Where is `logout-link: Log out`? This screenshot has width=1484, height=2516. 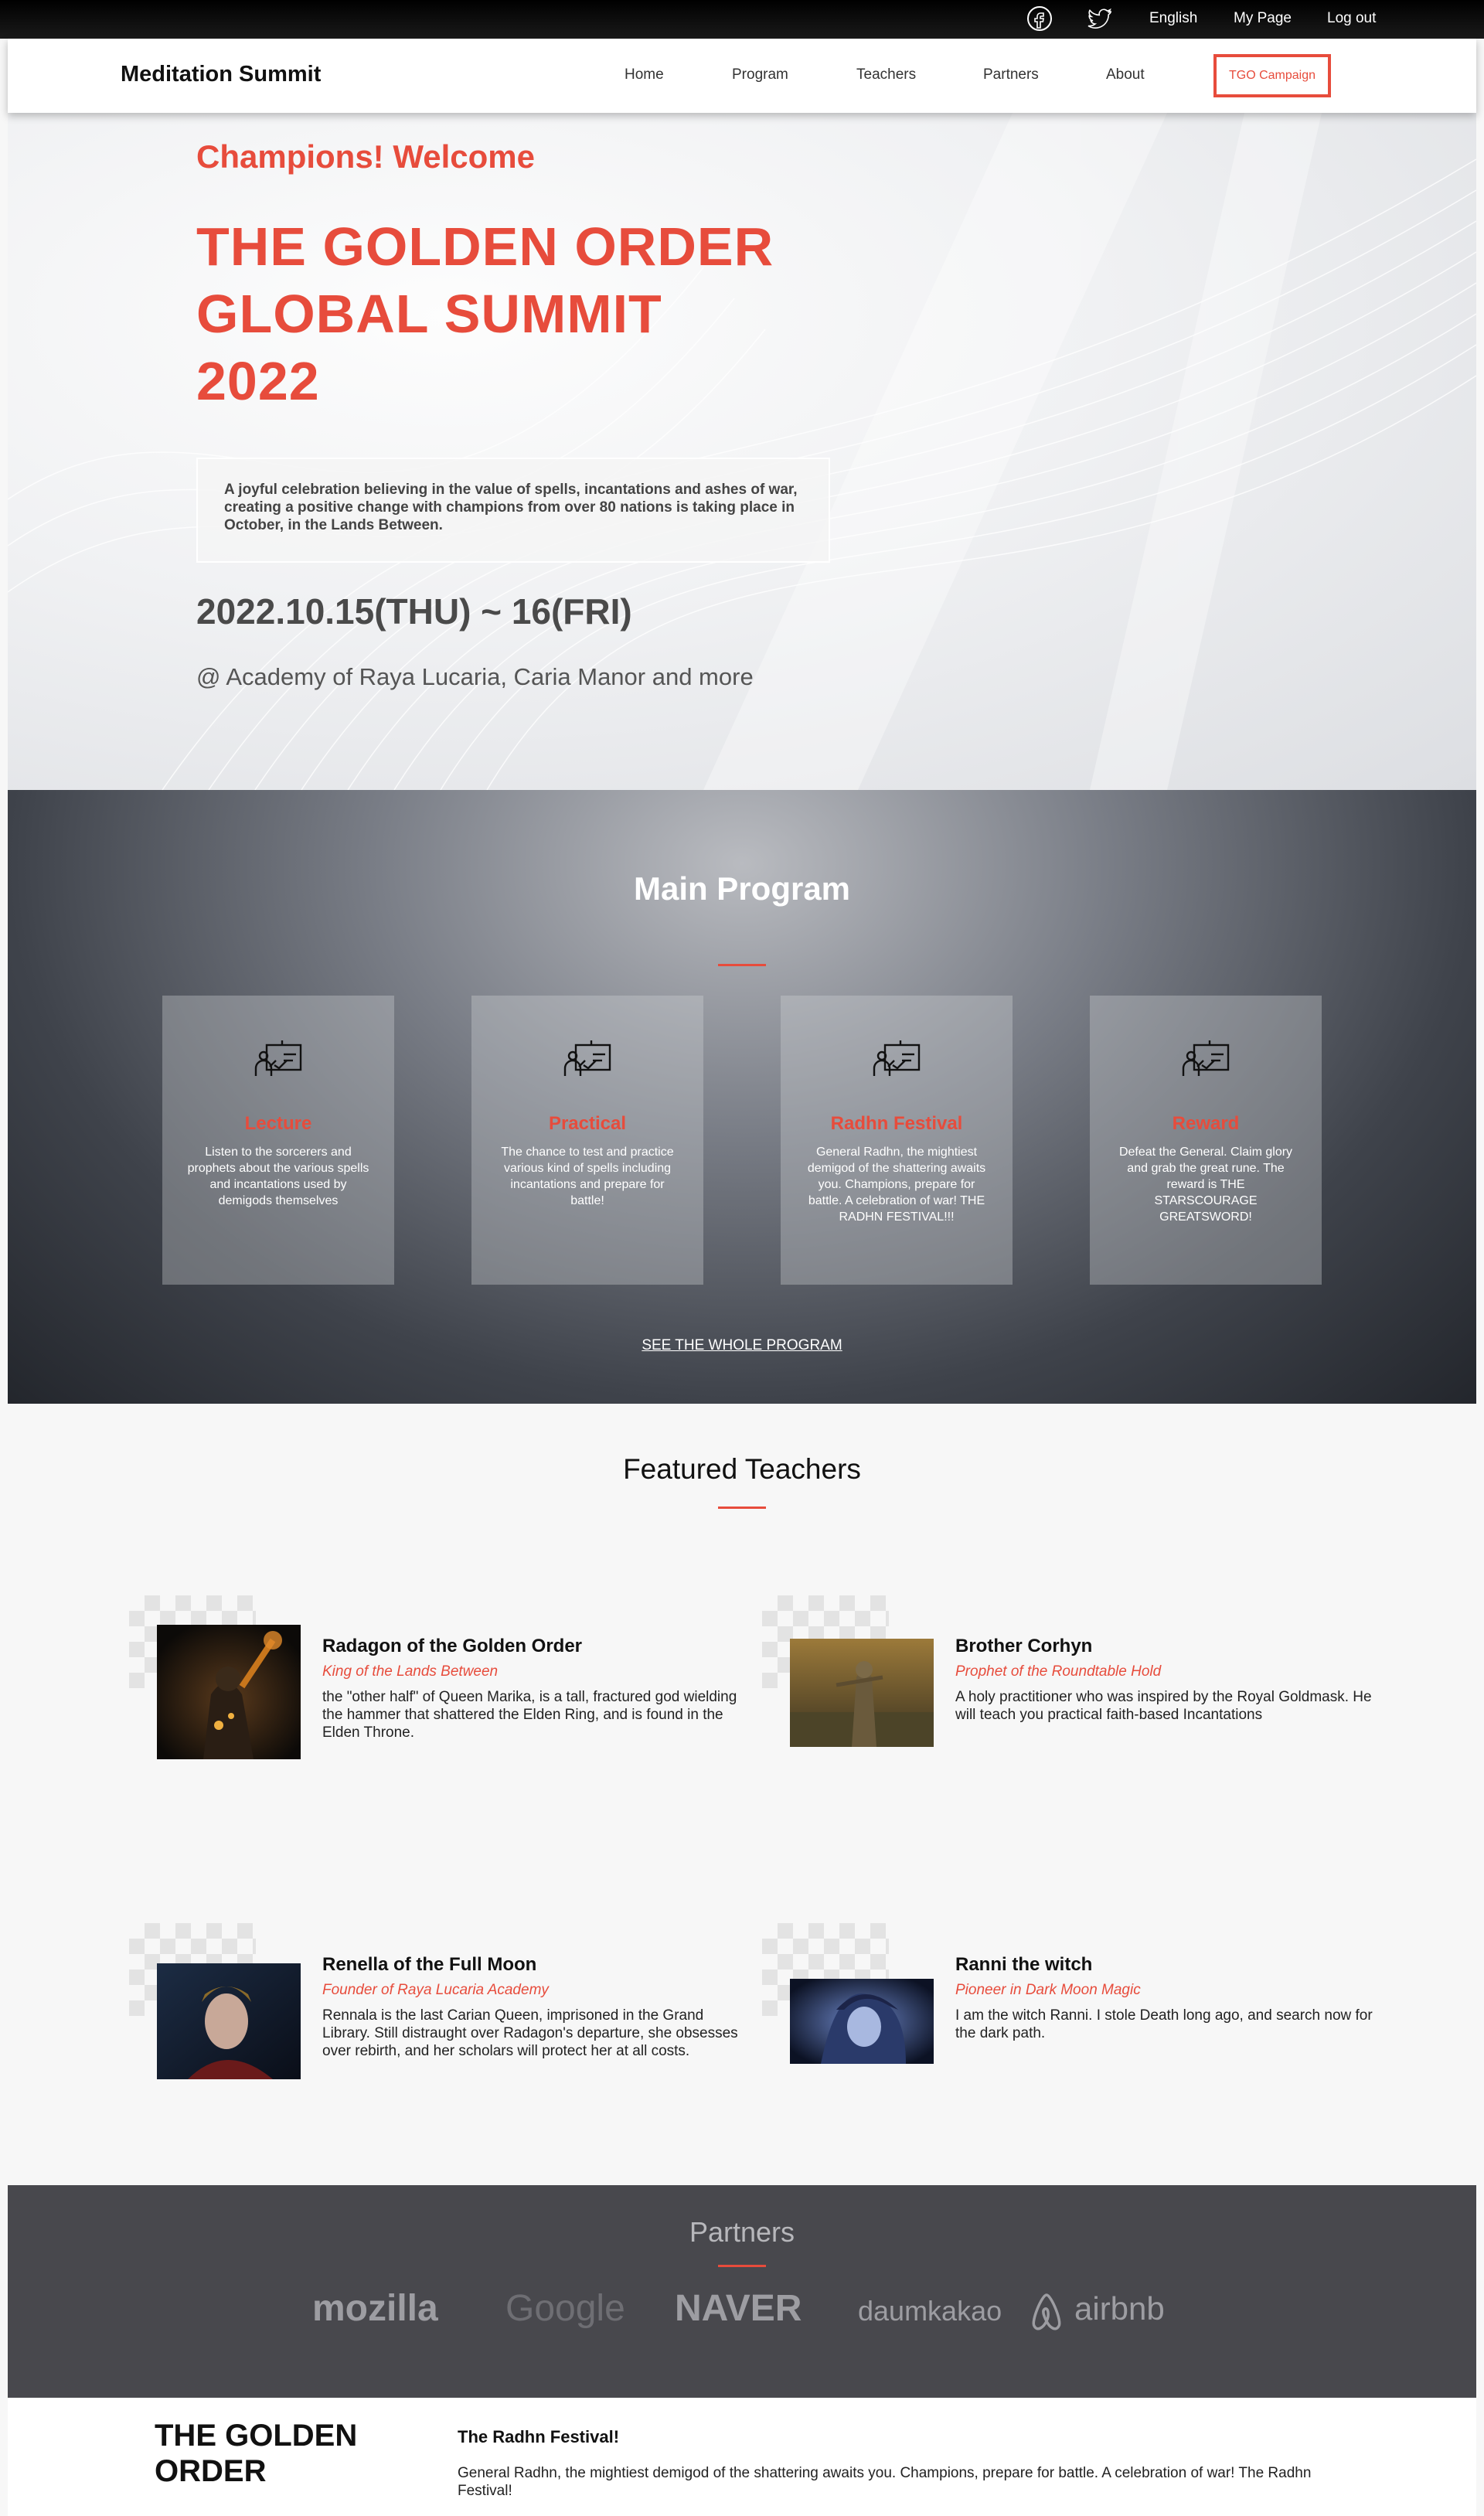 logout-link: Log out is located at coordinates (1351, 18).